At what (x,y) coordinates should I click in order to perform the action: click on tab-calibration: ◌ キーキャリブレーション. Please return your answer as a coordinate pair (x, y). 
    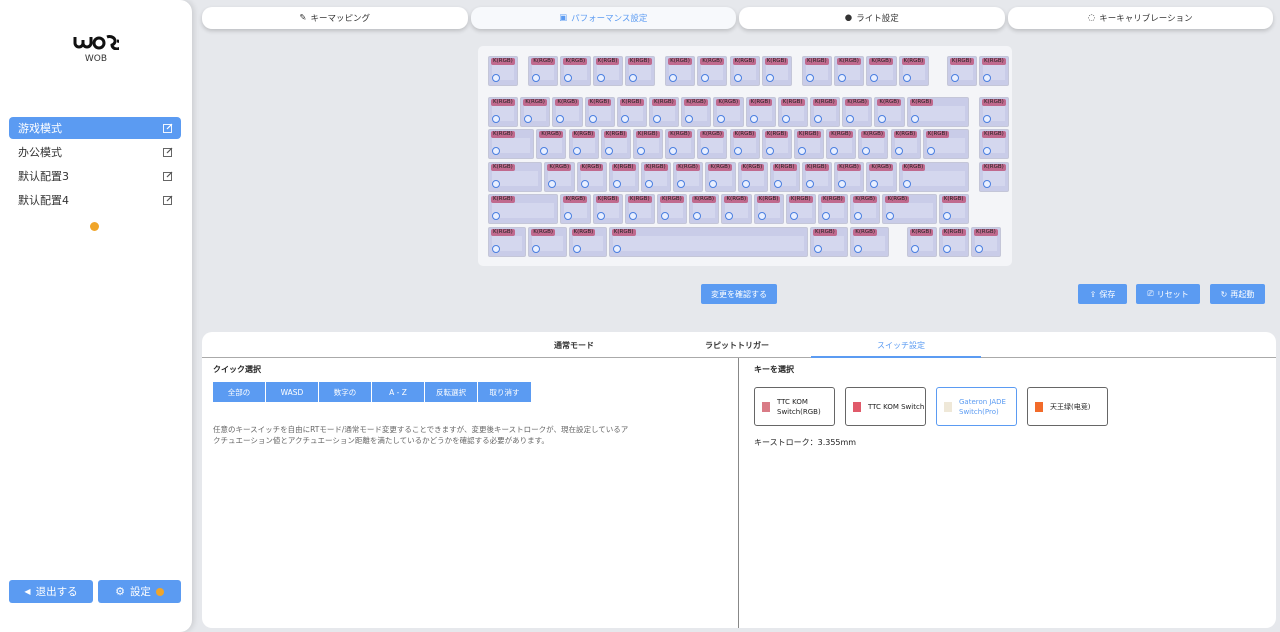
    Looking at the image, I should click on (1140, 18).